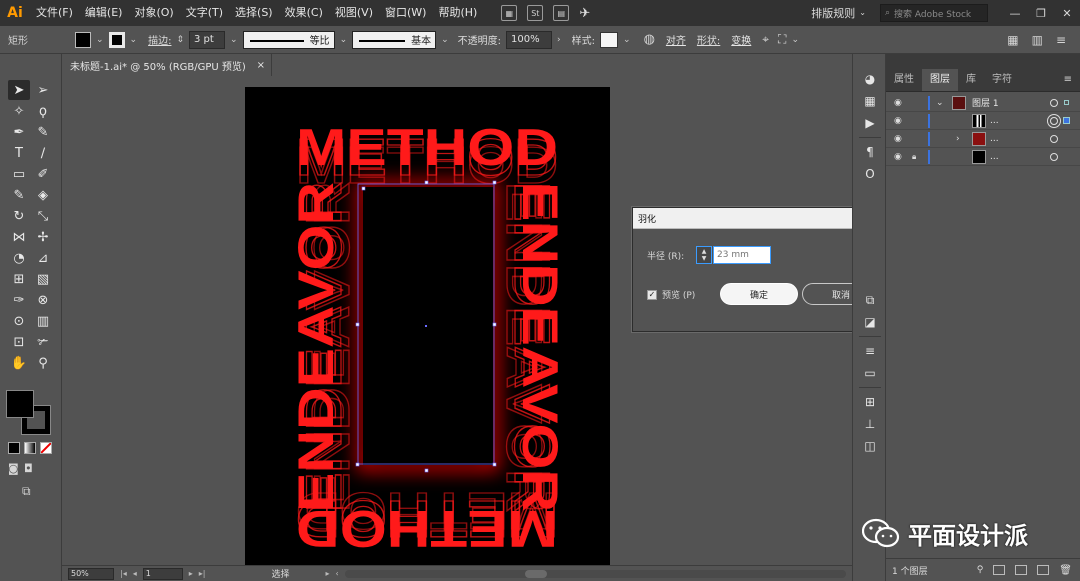 This screenshot has width=1080, height=581. What do you see at coordinates (46, 448) in the screenshot?
I see `none-mode-icon` at bounding box center [46, 448].